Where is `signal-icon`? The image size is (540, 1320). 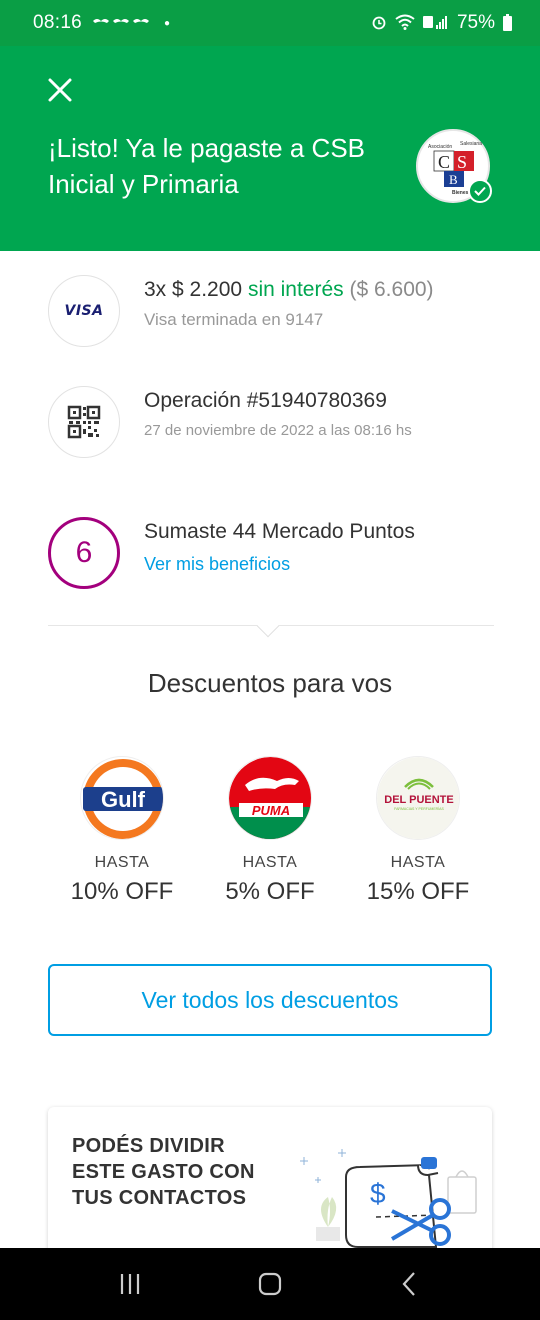
signal-icon is located at coordinates (435, 23).